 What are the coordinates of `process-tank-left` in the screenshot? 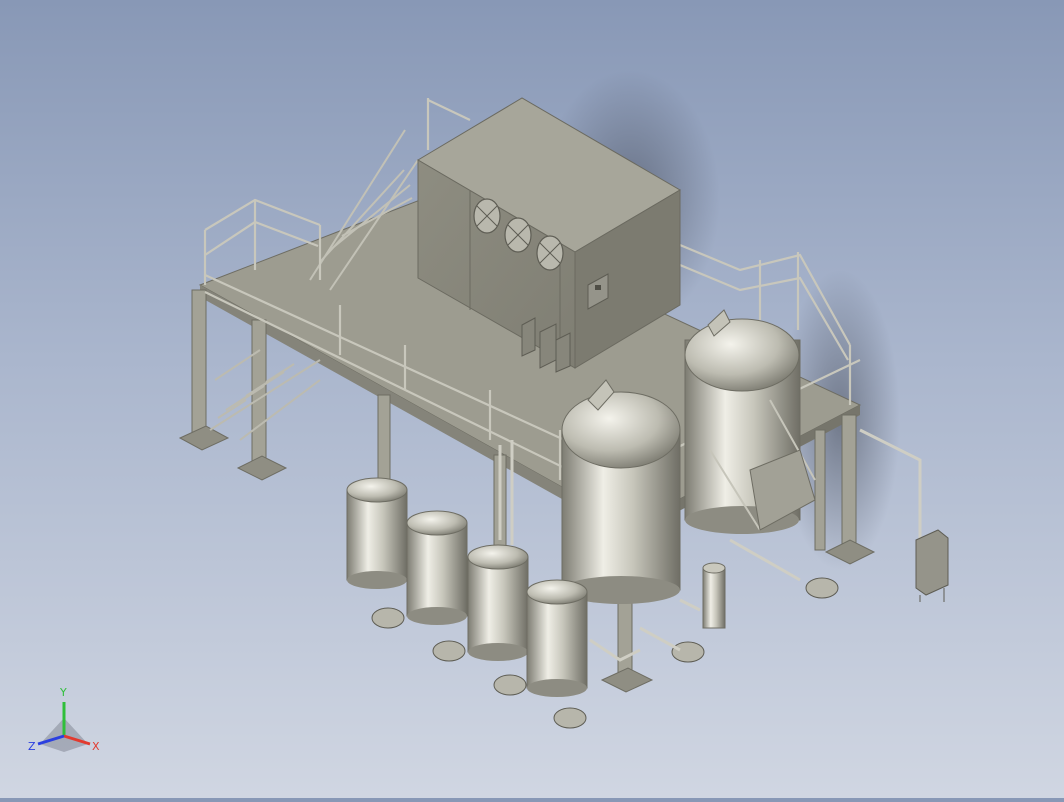 It's located at (621, 491).